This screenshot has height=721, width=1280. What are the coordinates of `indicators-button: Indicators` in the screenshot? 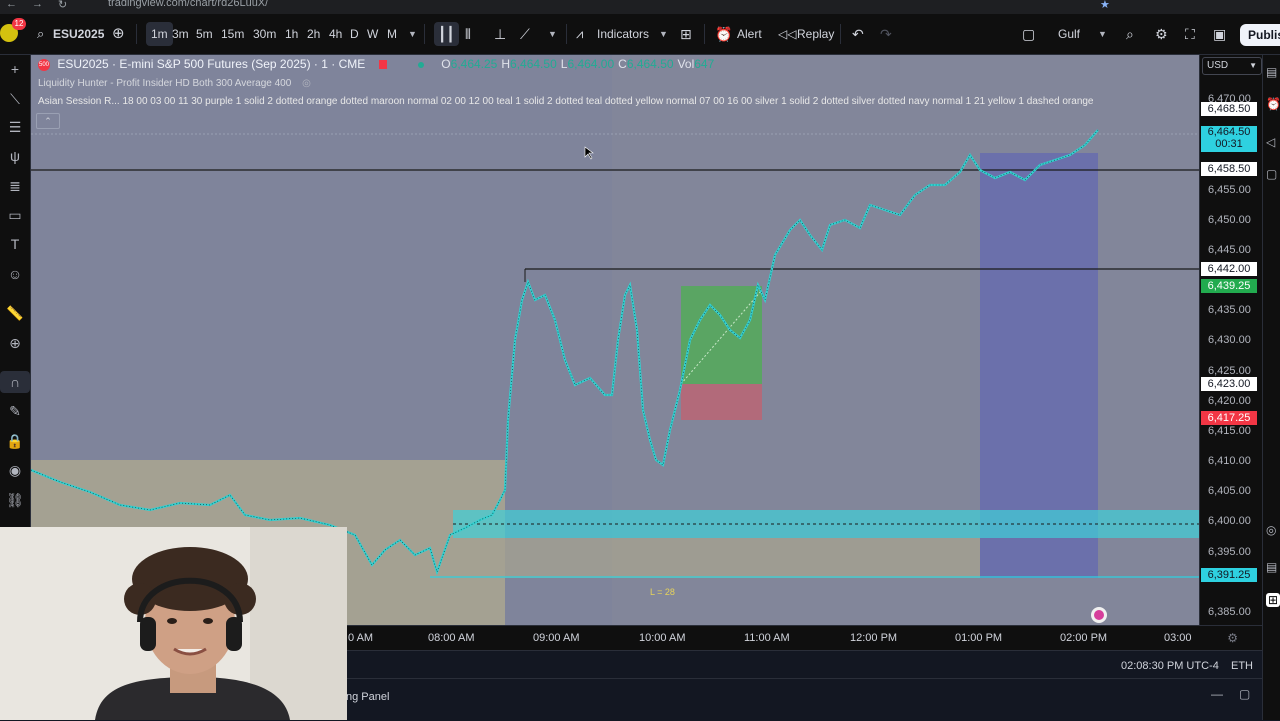 It's located at (623, 34).